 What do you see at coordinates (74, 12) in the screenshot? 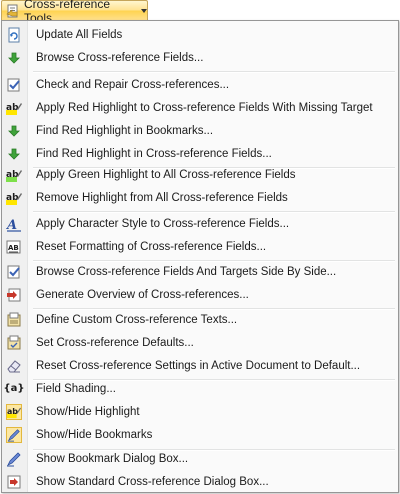
I see `cross-reference-tools-button: Cross-reference Tools` at bounding box center [74, 12].